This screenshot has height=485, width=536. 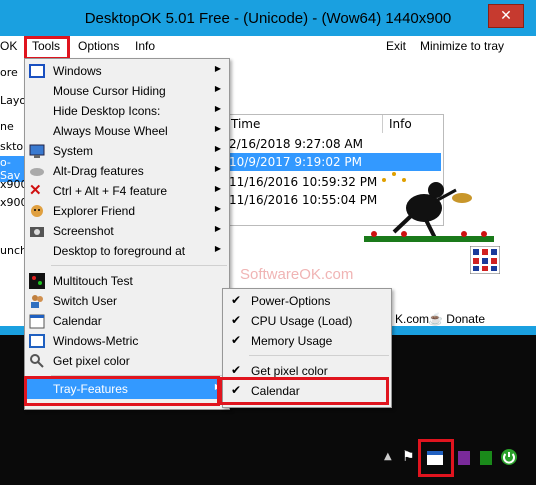 I want to click on menu-item-always-mouse-wheel: Always Mouse Wheel ▶, so click(x=127, y=131).